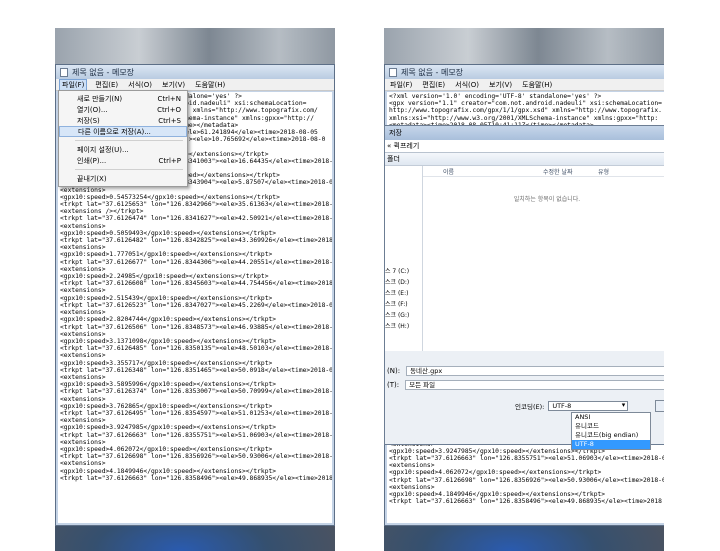  Describe the element at coordinates (123, 178) in the screenshot. I see `menu-item-exit: 끝내기(X)` at that location.